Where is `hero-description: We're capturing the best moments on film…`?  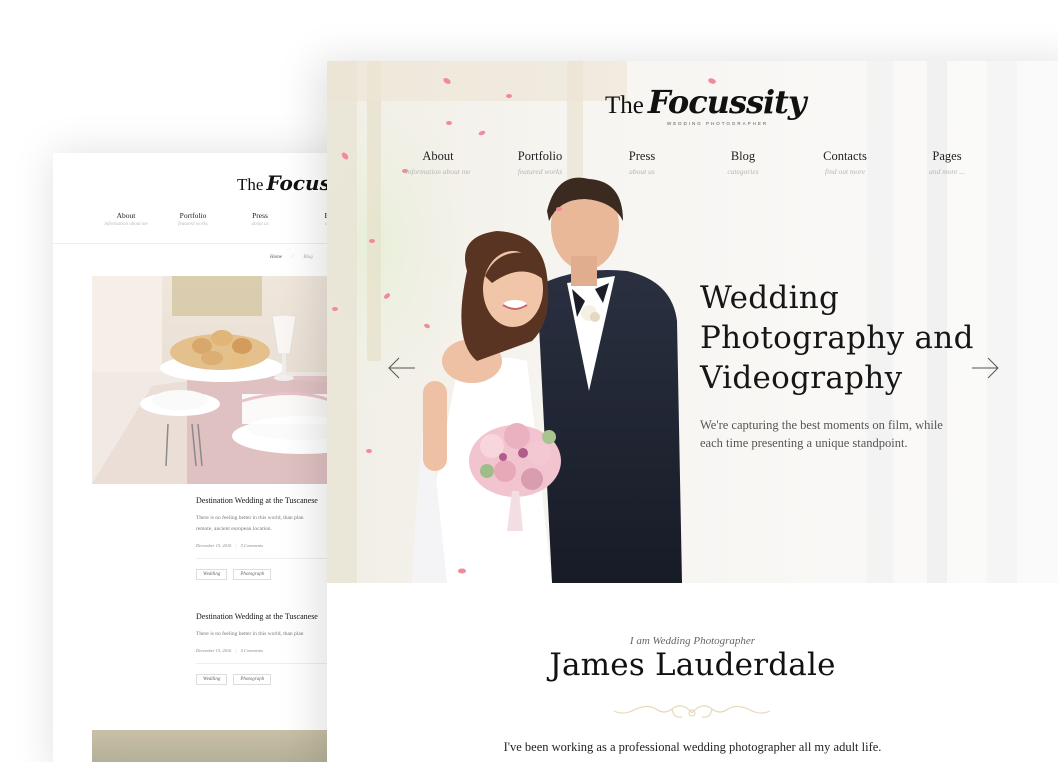 hero-description: We're capturing the best moments on film… is located at coordinates (830, 434).